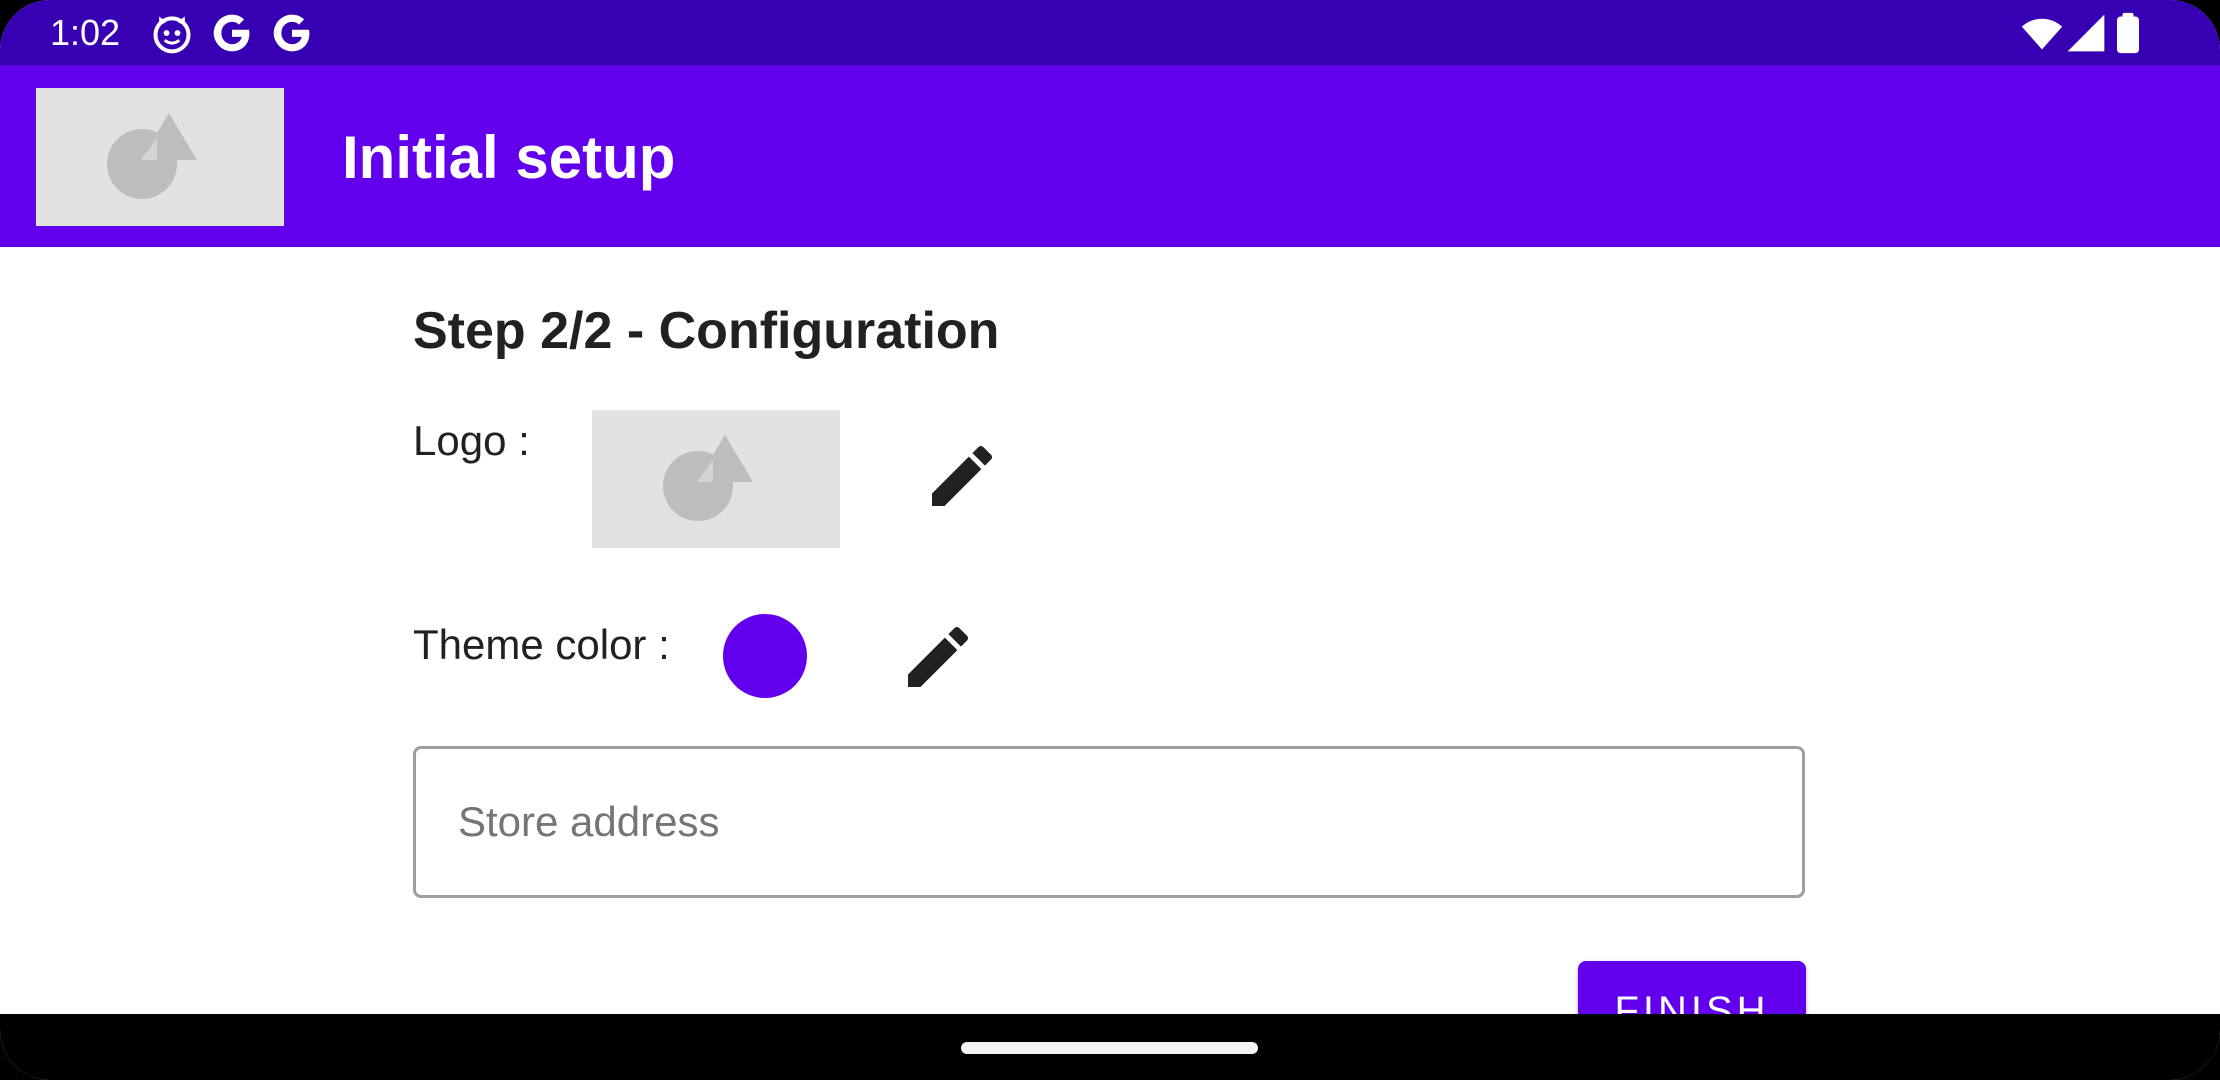  Describe the element at coordinates (509, 157) in the screenshot. I see `app-title: Initial setup` at that location.